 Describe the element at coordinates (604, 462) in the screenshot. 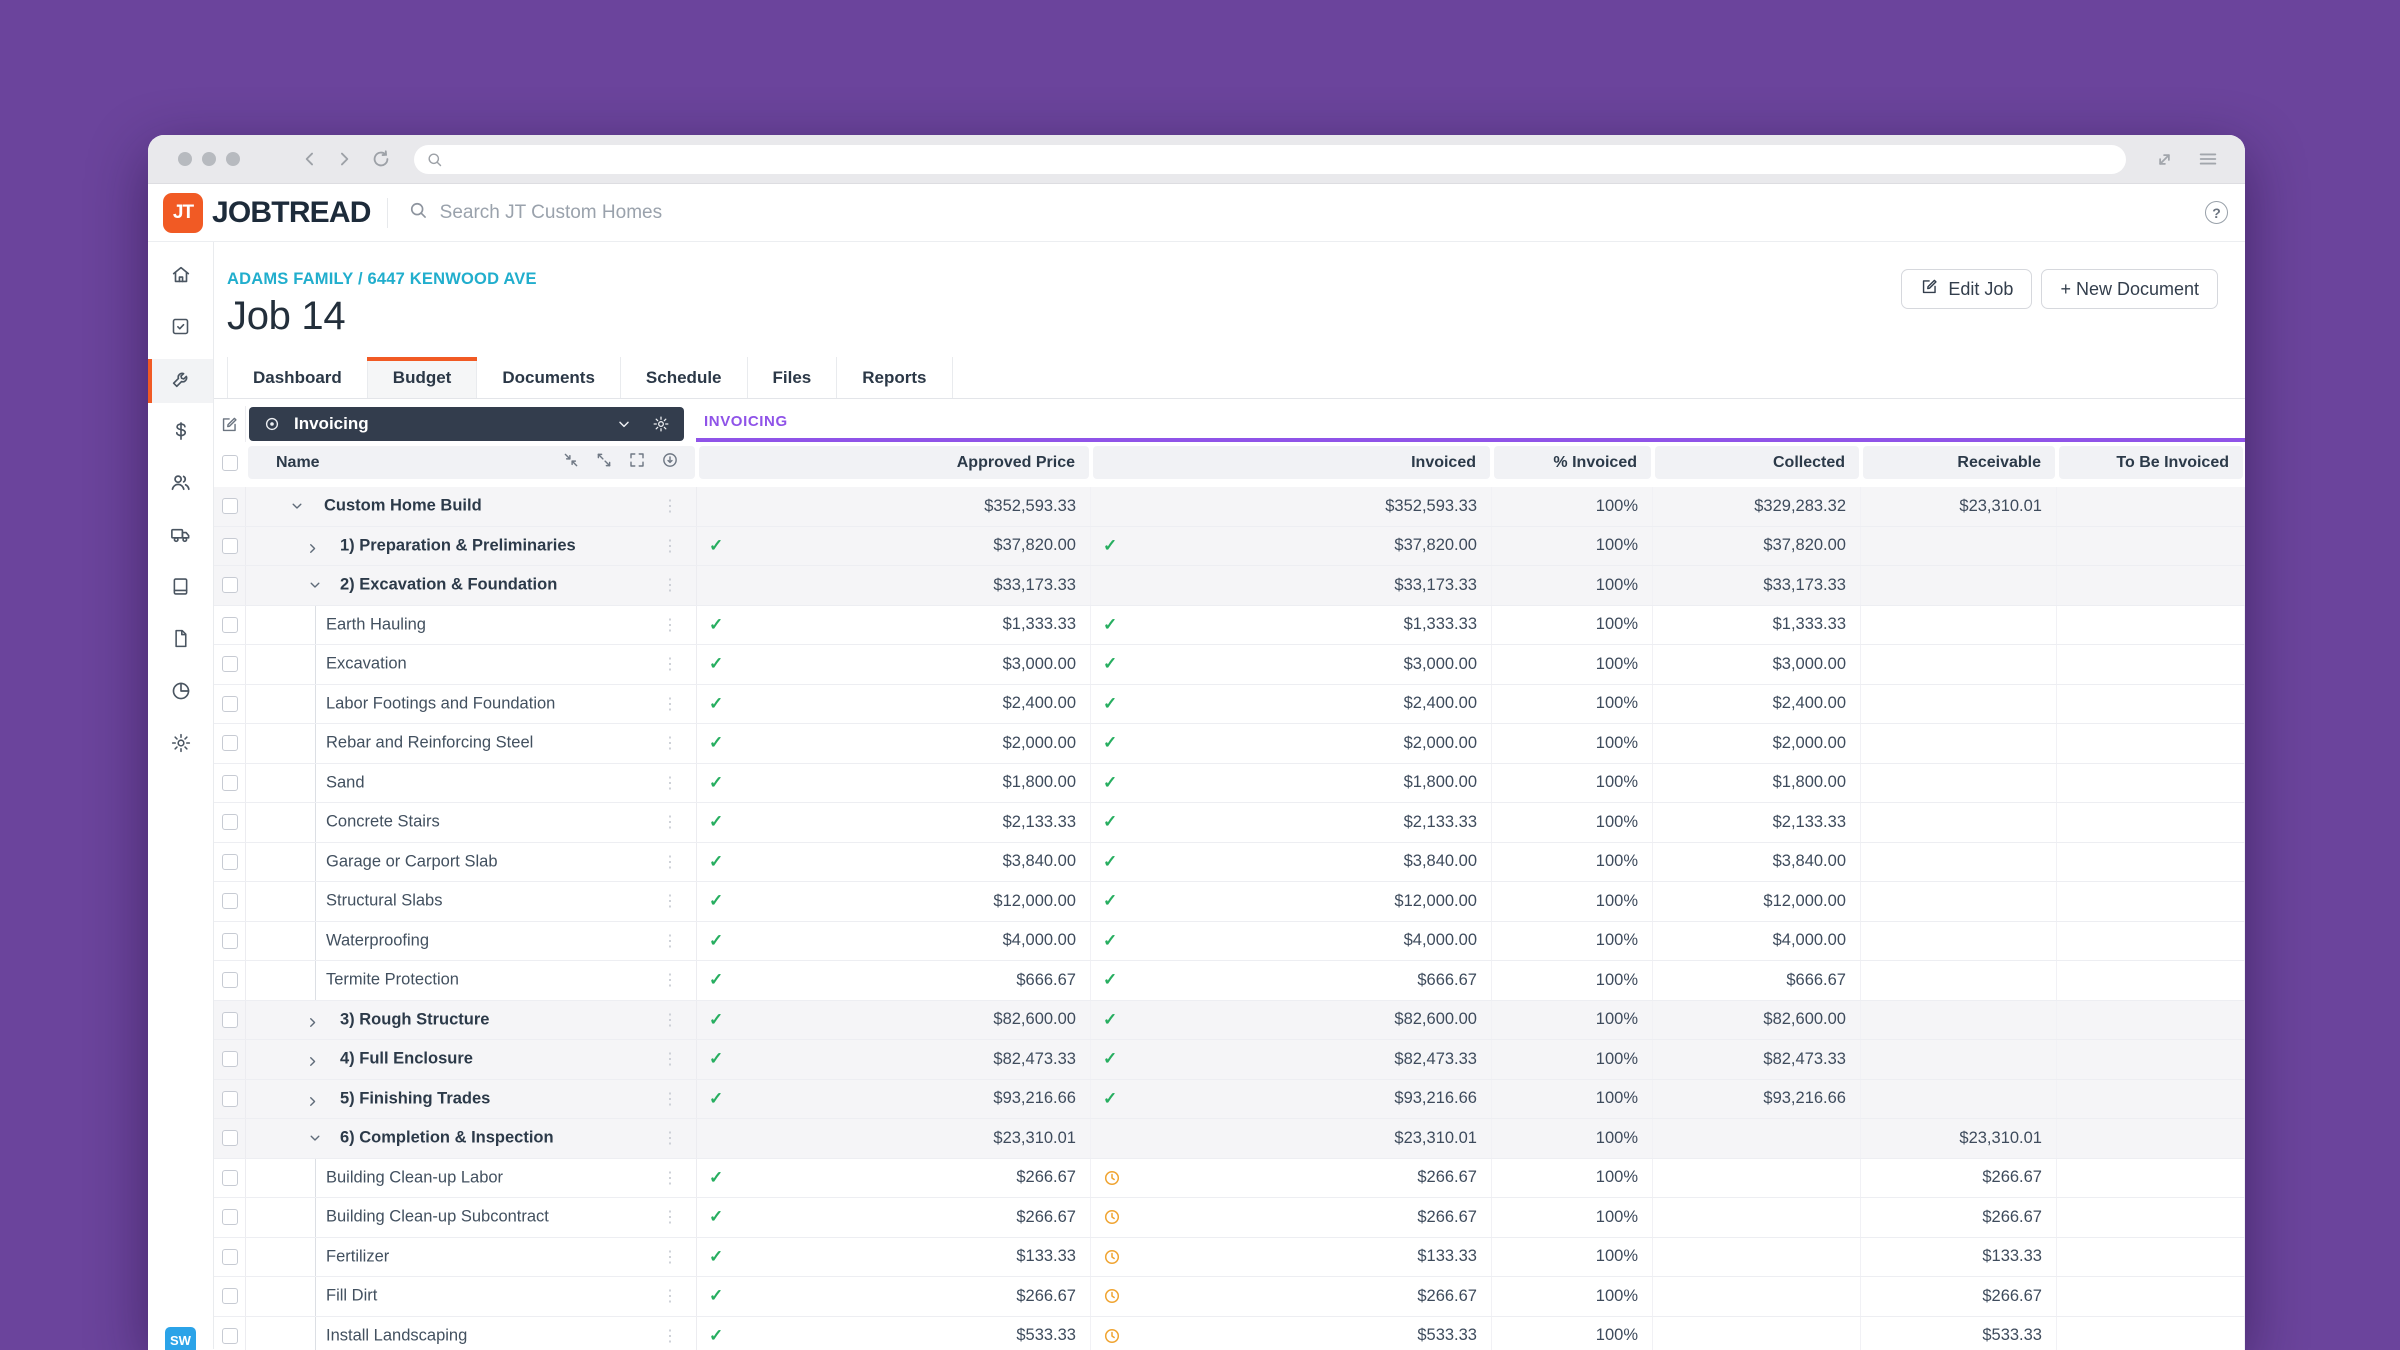

I see `expand-all-icon` at that location.